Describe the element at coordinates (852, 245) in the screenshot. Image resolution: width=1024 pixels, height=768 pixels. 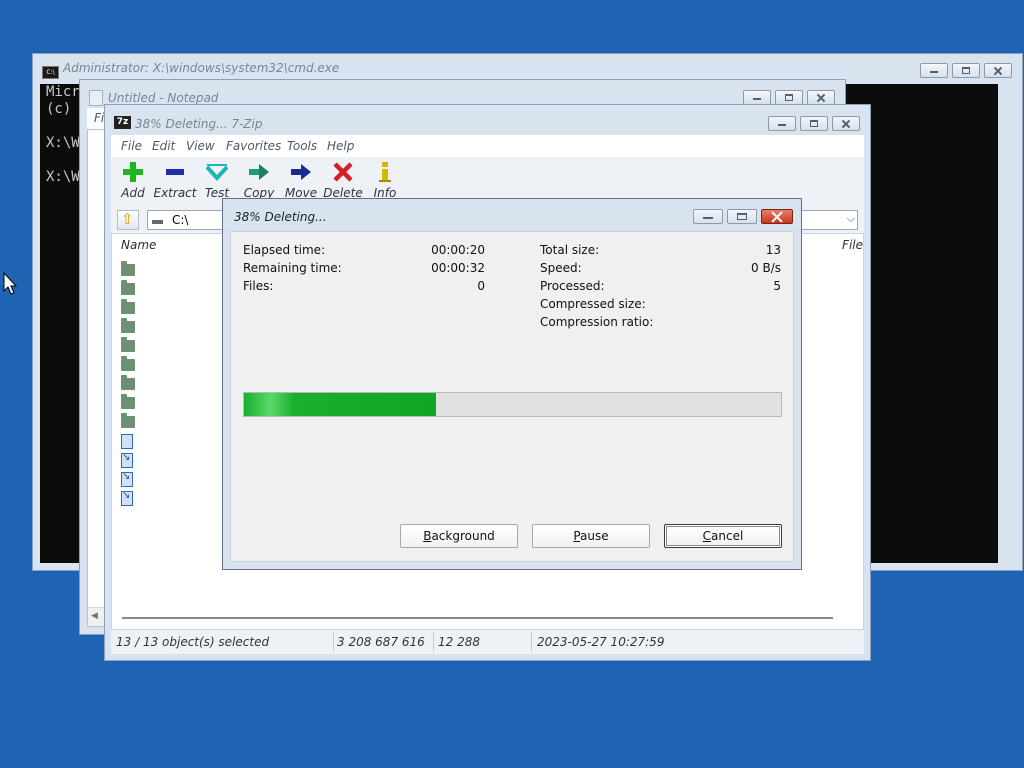
I see `column-header-file: File` at that location.